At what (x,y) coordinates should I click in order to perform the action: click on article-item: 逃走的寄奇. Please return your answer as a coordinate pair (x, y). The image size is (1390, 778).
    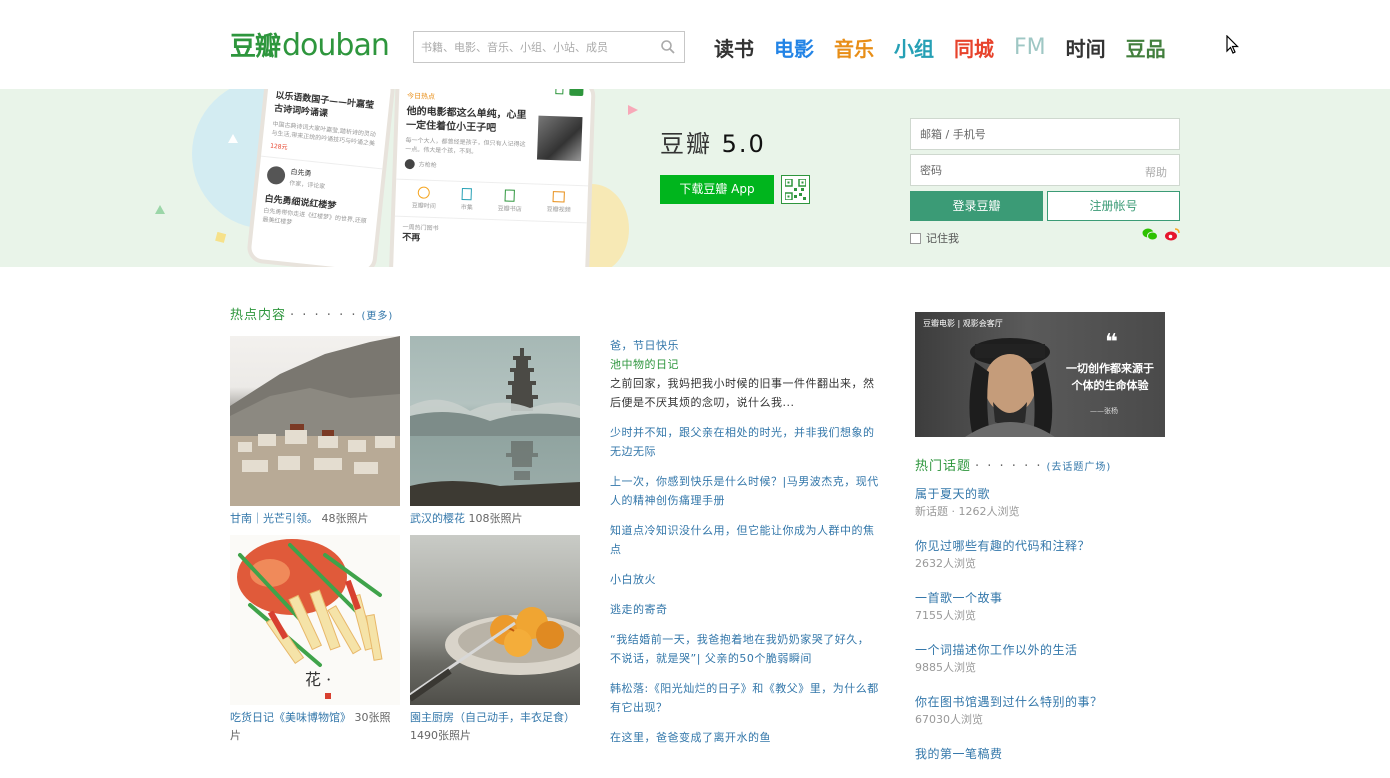
    Looking at the image, I should click on (745, 609).